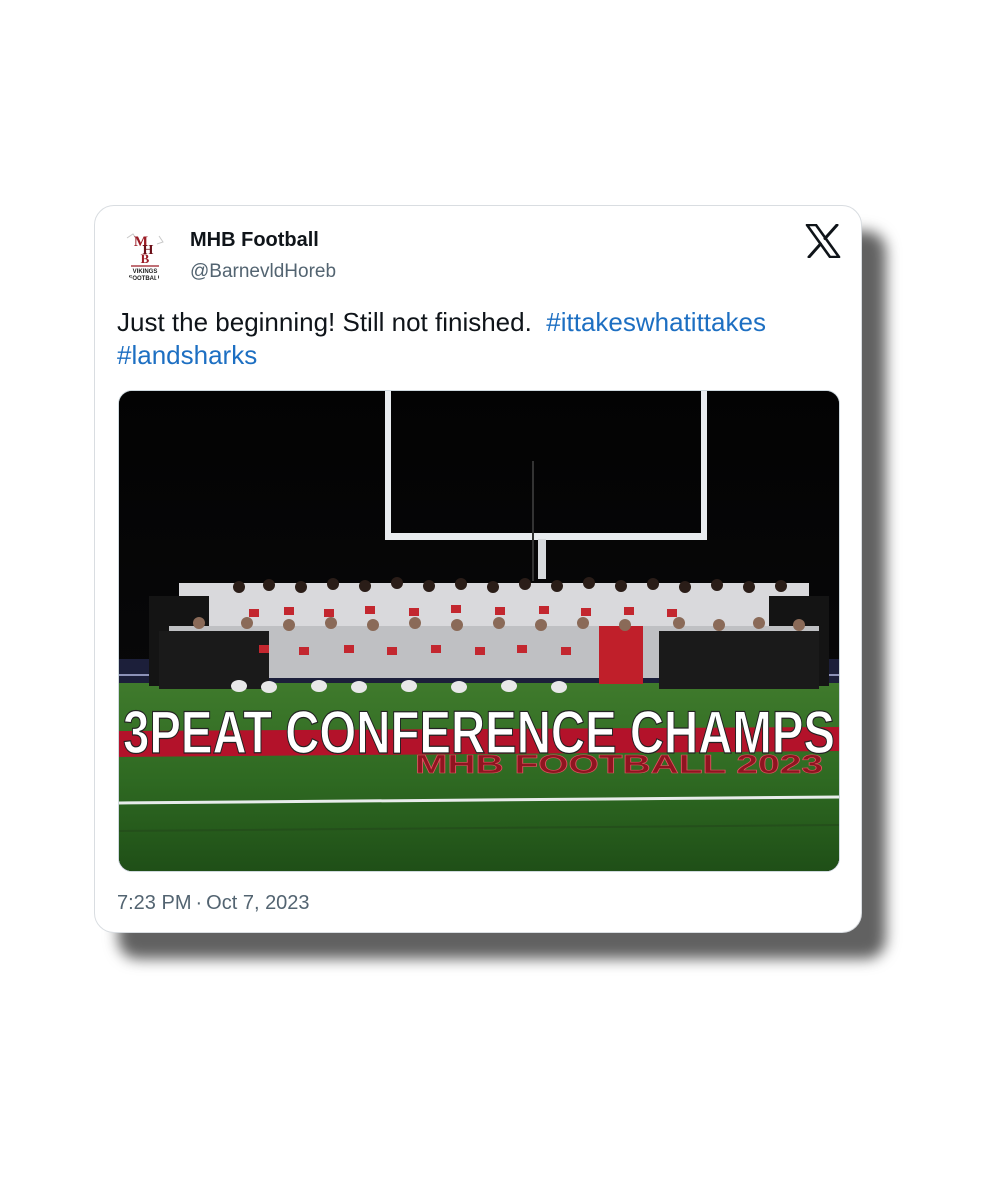 This screenshot has width=996, height=1177. I want to click on team-logo-icon: M H B VIKINGS FOOTBALL, so click(145, 254).